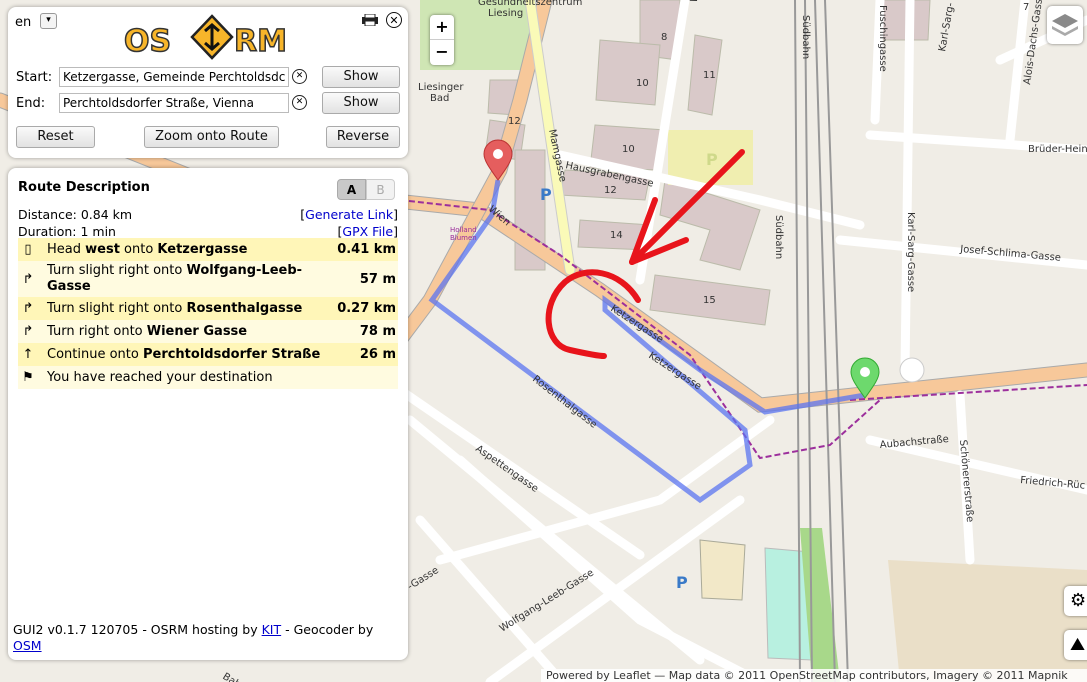  What do you see at coordinates (208, 249) in the screenshot?
I see `route-step: ▯ Head west onto Ketzergasse 0.41 km` at bounding box center [208, 249].